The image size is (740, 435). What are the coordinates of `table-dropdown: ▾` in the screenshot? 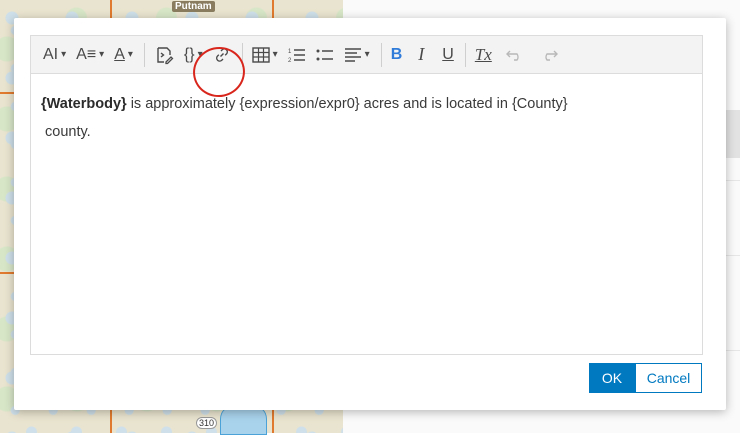 It's located at (265, 55).